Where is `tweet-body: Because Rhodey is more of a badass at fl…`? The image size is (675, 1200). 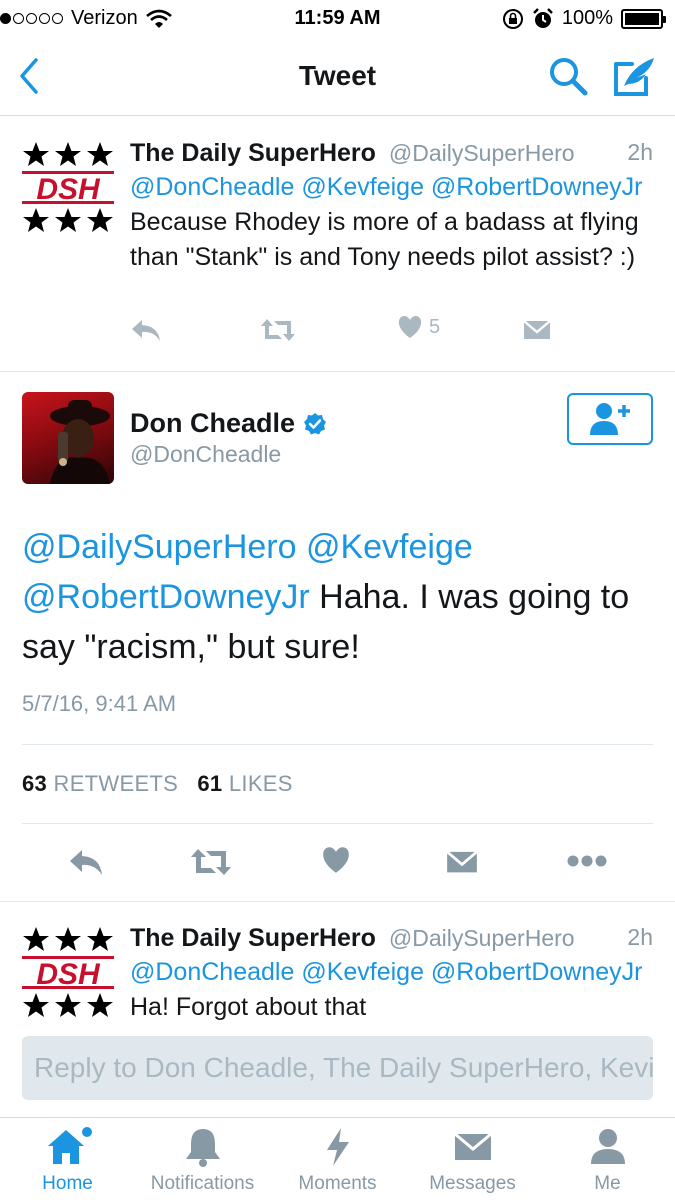 tweet-body: Because Rhodey is more of a badass at fl… is located at coordinates (384, 239).